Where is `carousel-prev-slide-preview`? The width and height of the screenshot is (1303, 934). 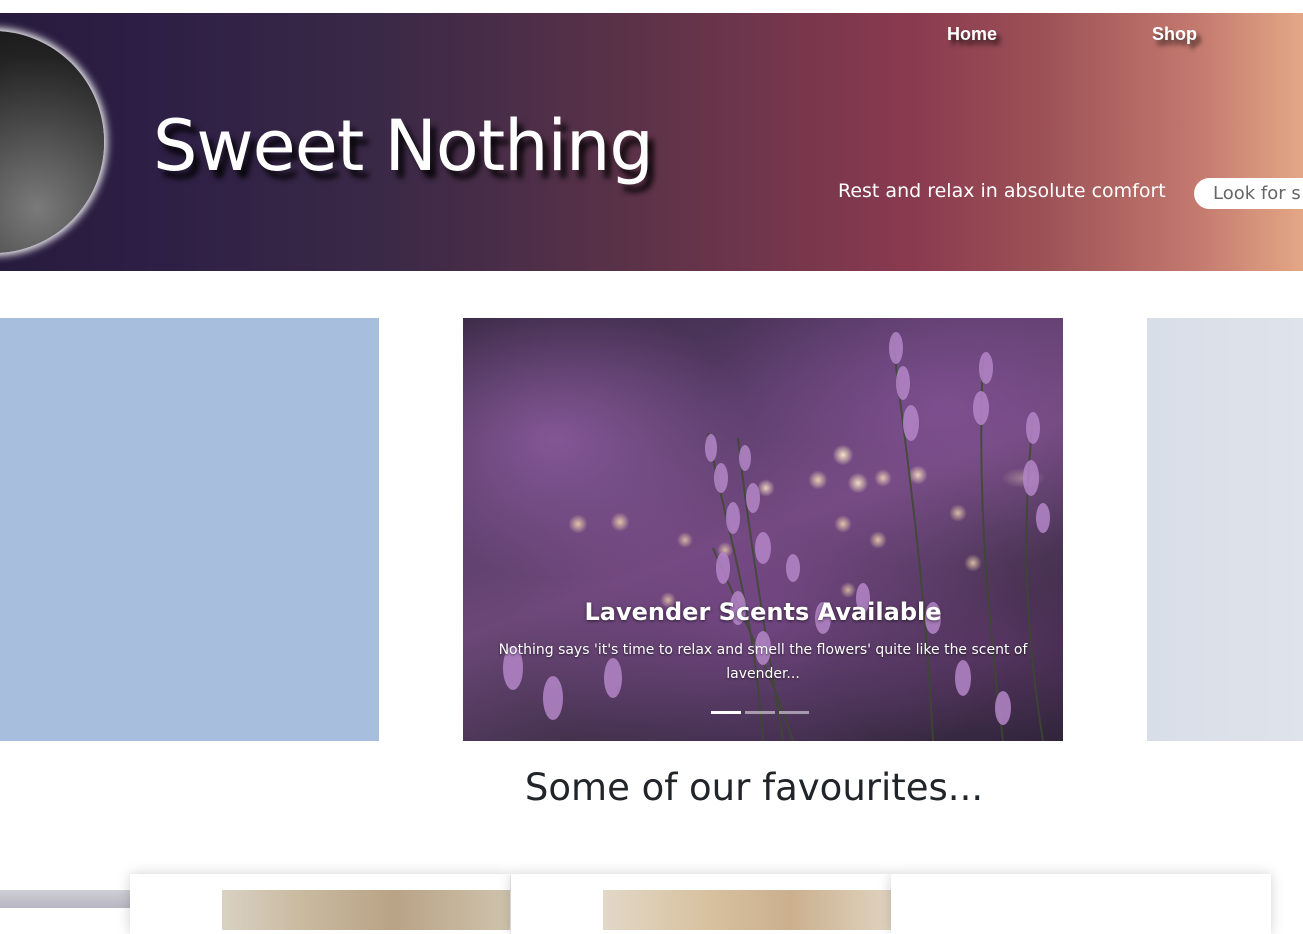 carousel-prev-slide-preview is located at coordinates (189, 529).